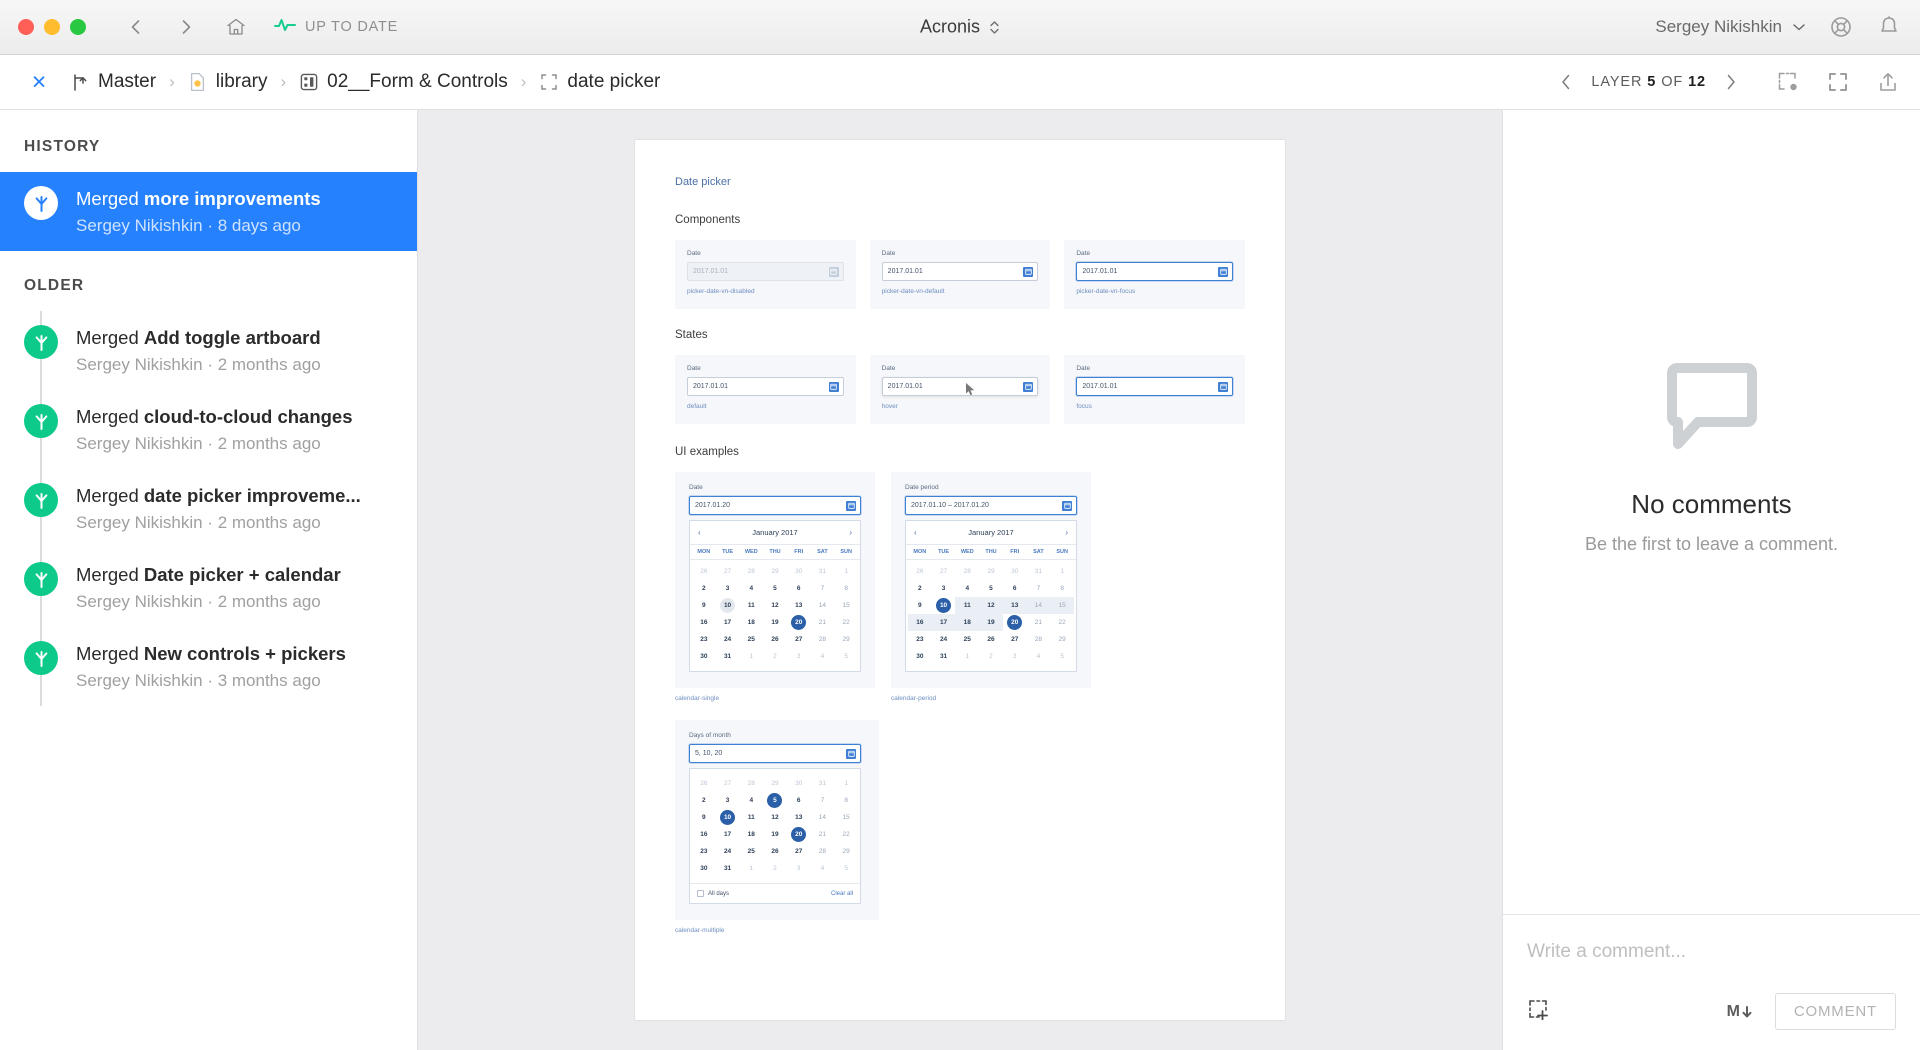 The image size is (1920, 1050). What do you see at coordinates (920, 622) in the screenshot?
I see `calendar-day-cell: 16` at bounding box center [920, 622].